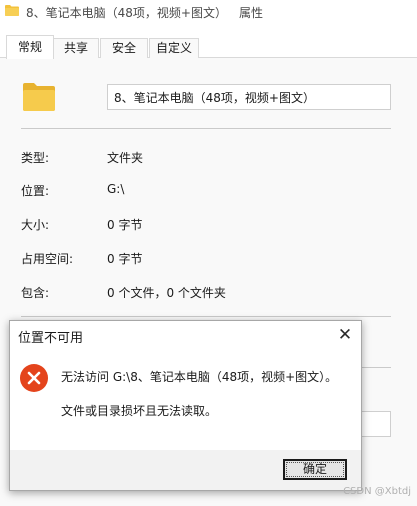 This screenshot has height=506, width=417. What do you see at coordinates (185, 470) in the screenshot?
I see `dialog-footer: 确定` at bounding box center [185, 470].